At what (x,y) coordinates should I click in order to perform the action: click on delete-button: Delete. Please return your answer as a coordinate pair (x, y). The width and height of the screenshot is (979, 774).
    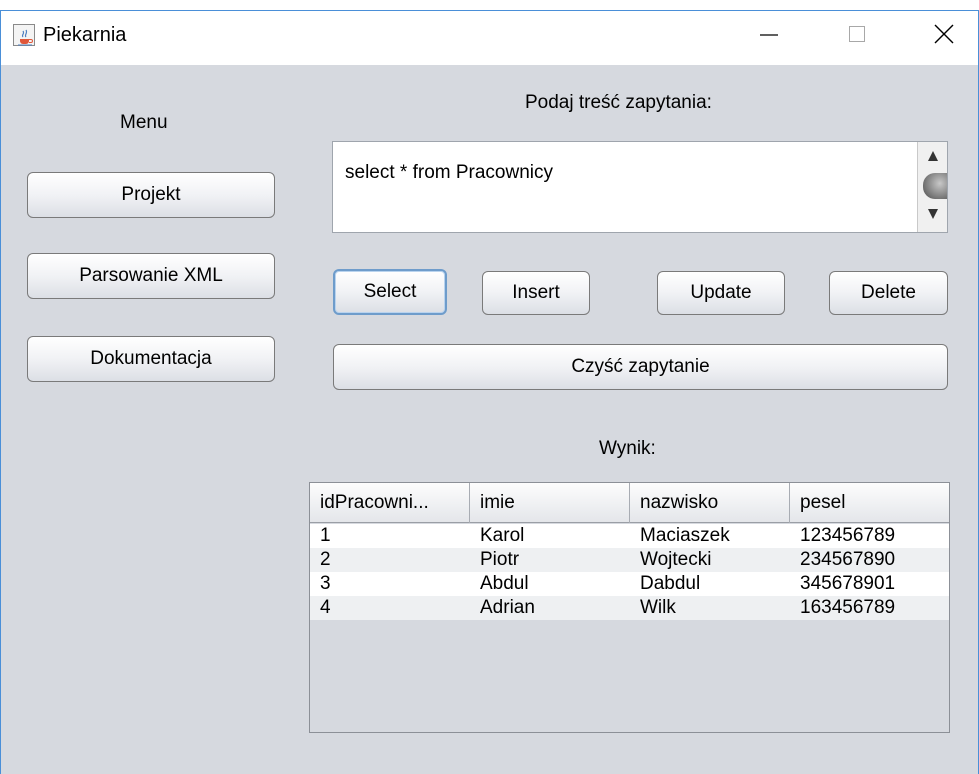
    Looking at the image, I should click on (888, 293).